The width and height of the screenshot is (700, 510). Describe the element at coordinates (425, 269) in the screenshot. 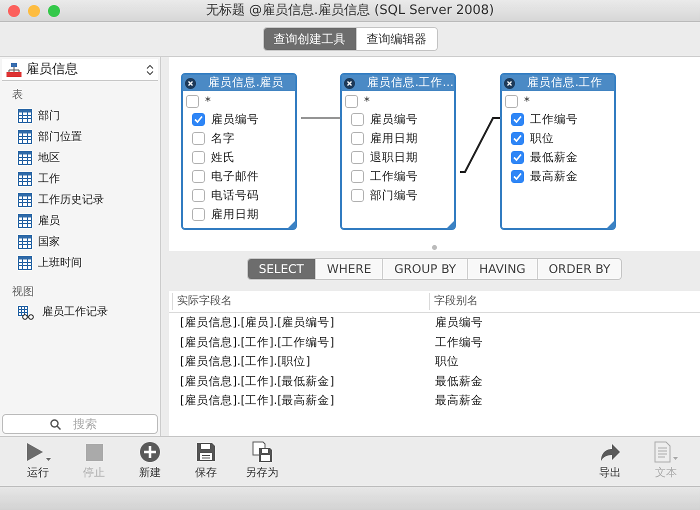

I see `clause-tab: GROUP BY` at that location.